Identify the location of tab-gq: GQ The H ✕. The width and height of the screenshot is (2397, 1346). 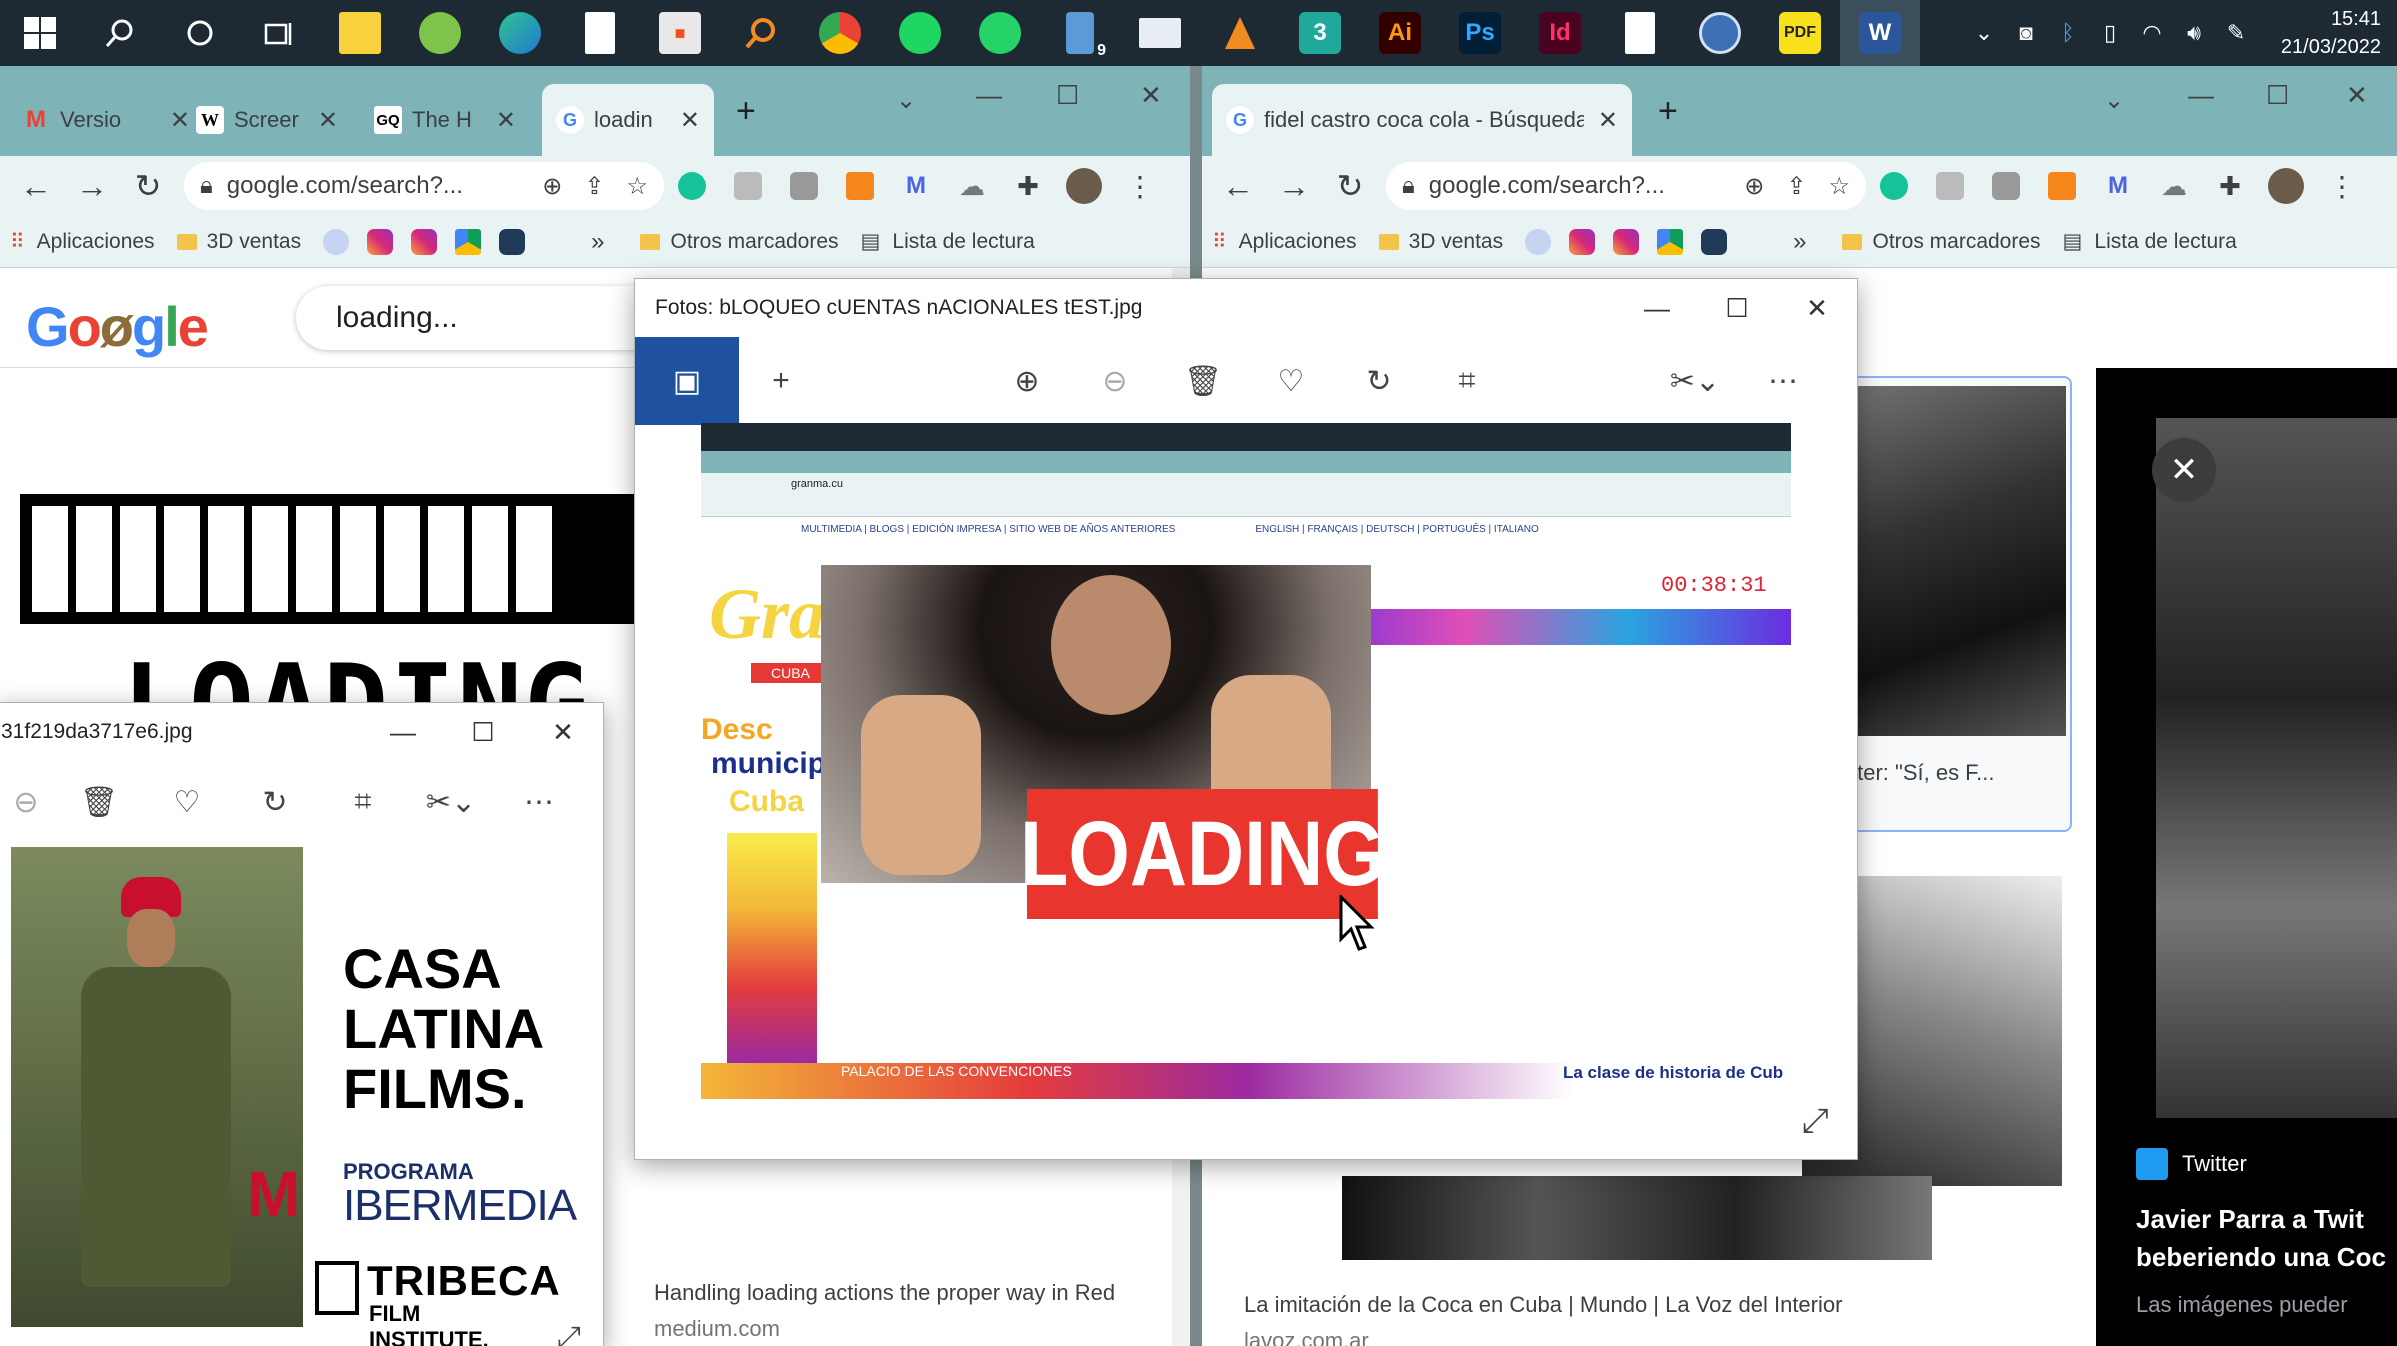
(445, 120).